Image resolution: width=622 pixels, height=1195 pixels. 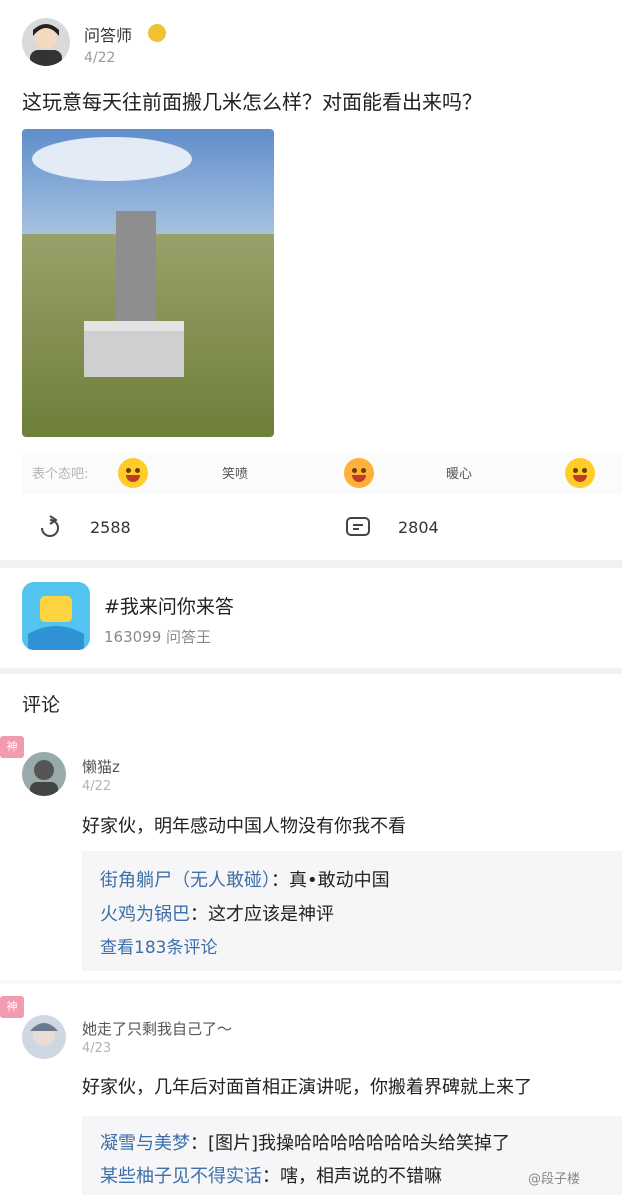 I want to click on reactions-bar, so click(x=322, y=473).